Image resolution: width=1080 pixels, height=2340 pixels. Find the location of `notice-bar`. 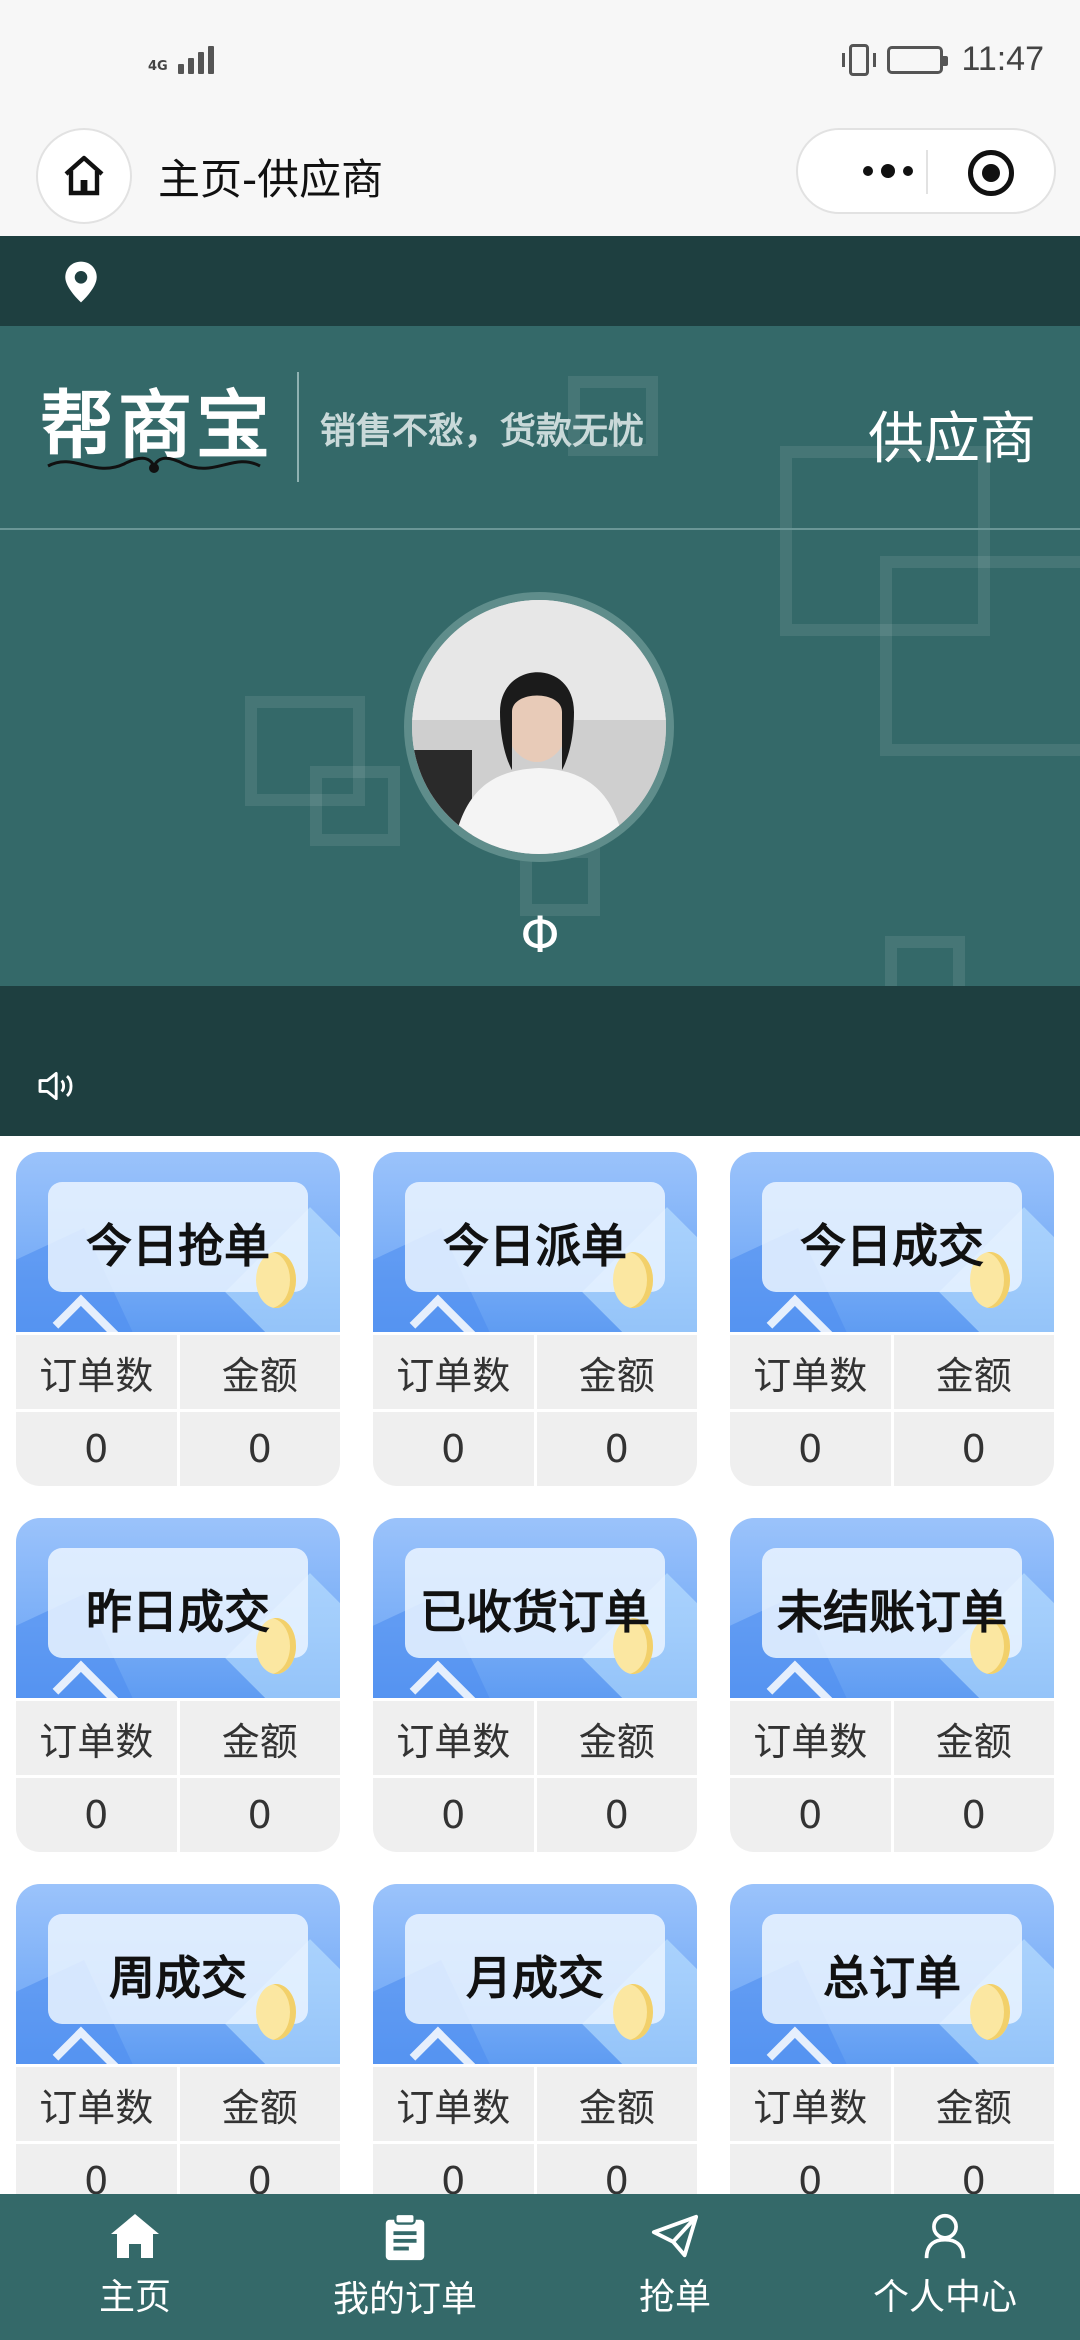

notice-bar is located at coordinates (540, 1061).